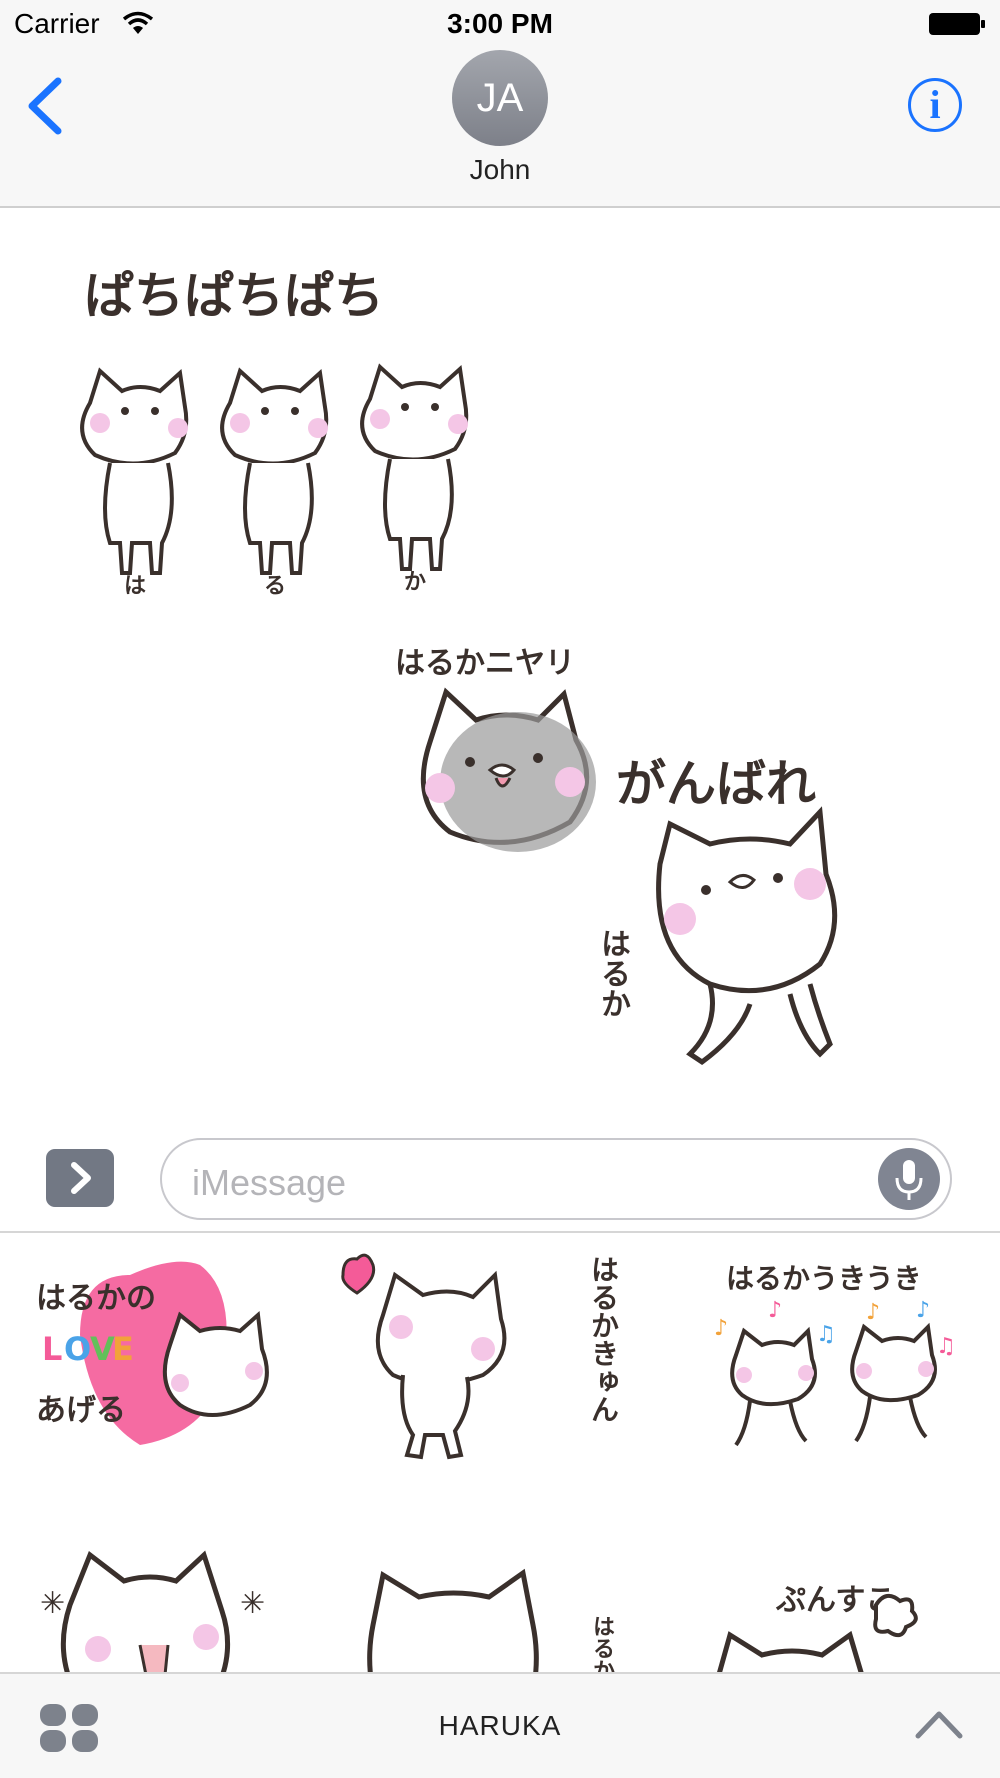  I want to click on sticker-pack-bar: HARUKA, so click(500, 1725).